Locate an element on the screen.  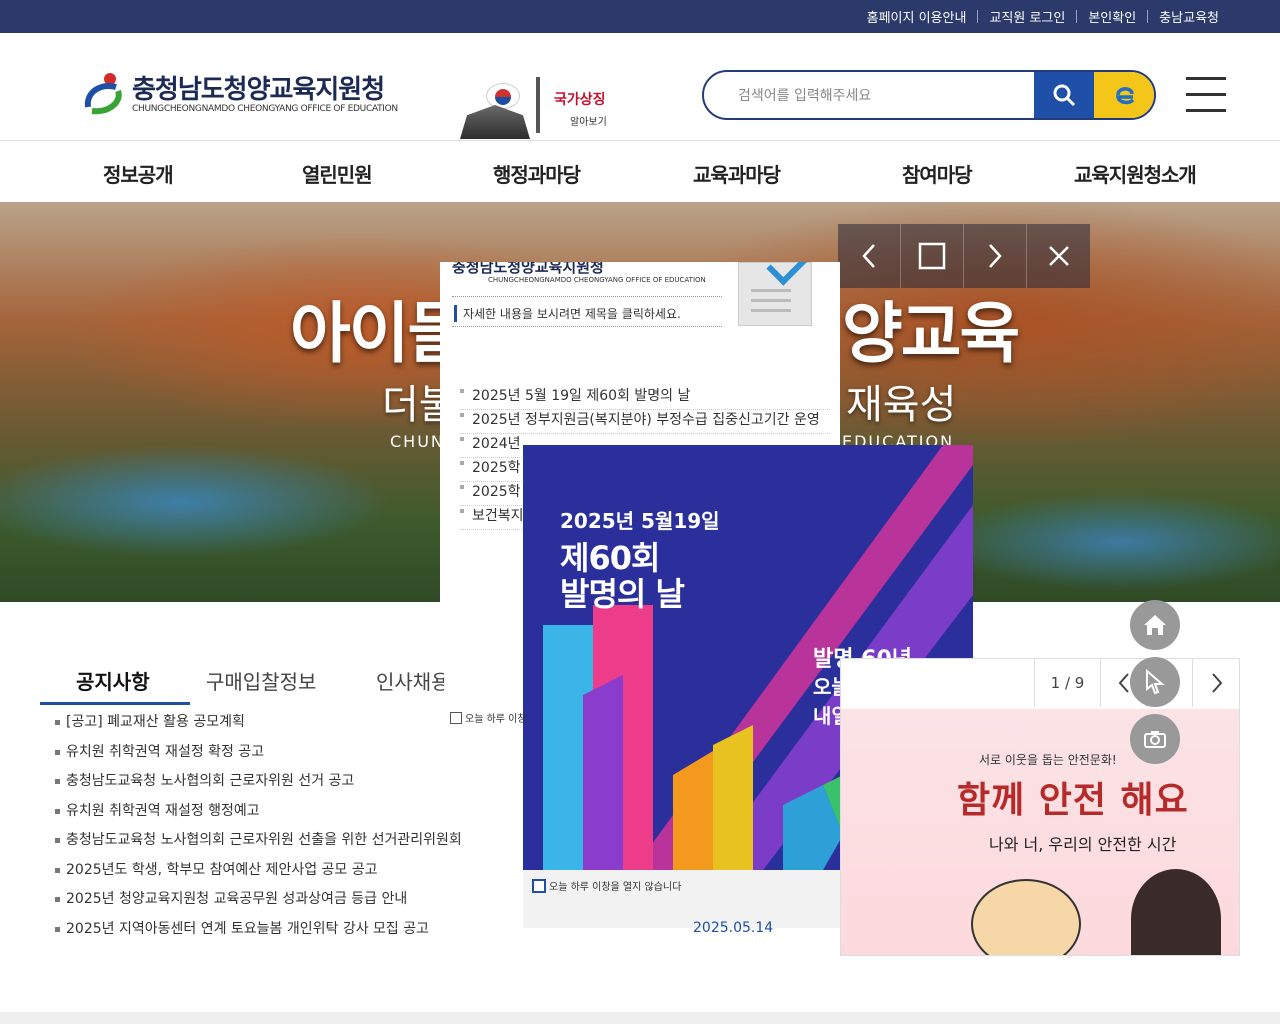
national-symbol-title: 국가상징 is located at coordinates (580, 100).